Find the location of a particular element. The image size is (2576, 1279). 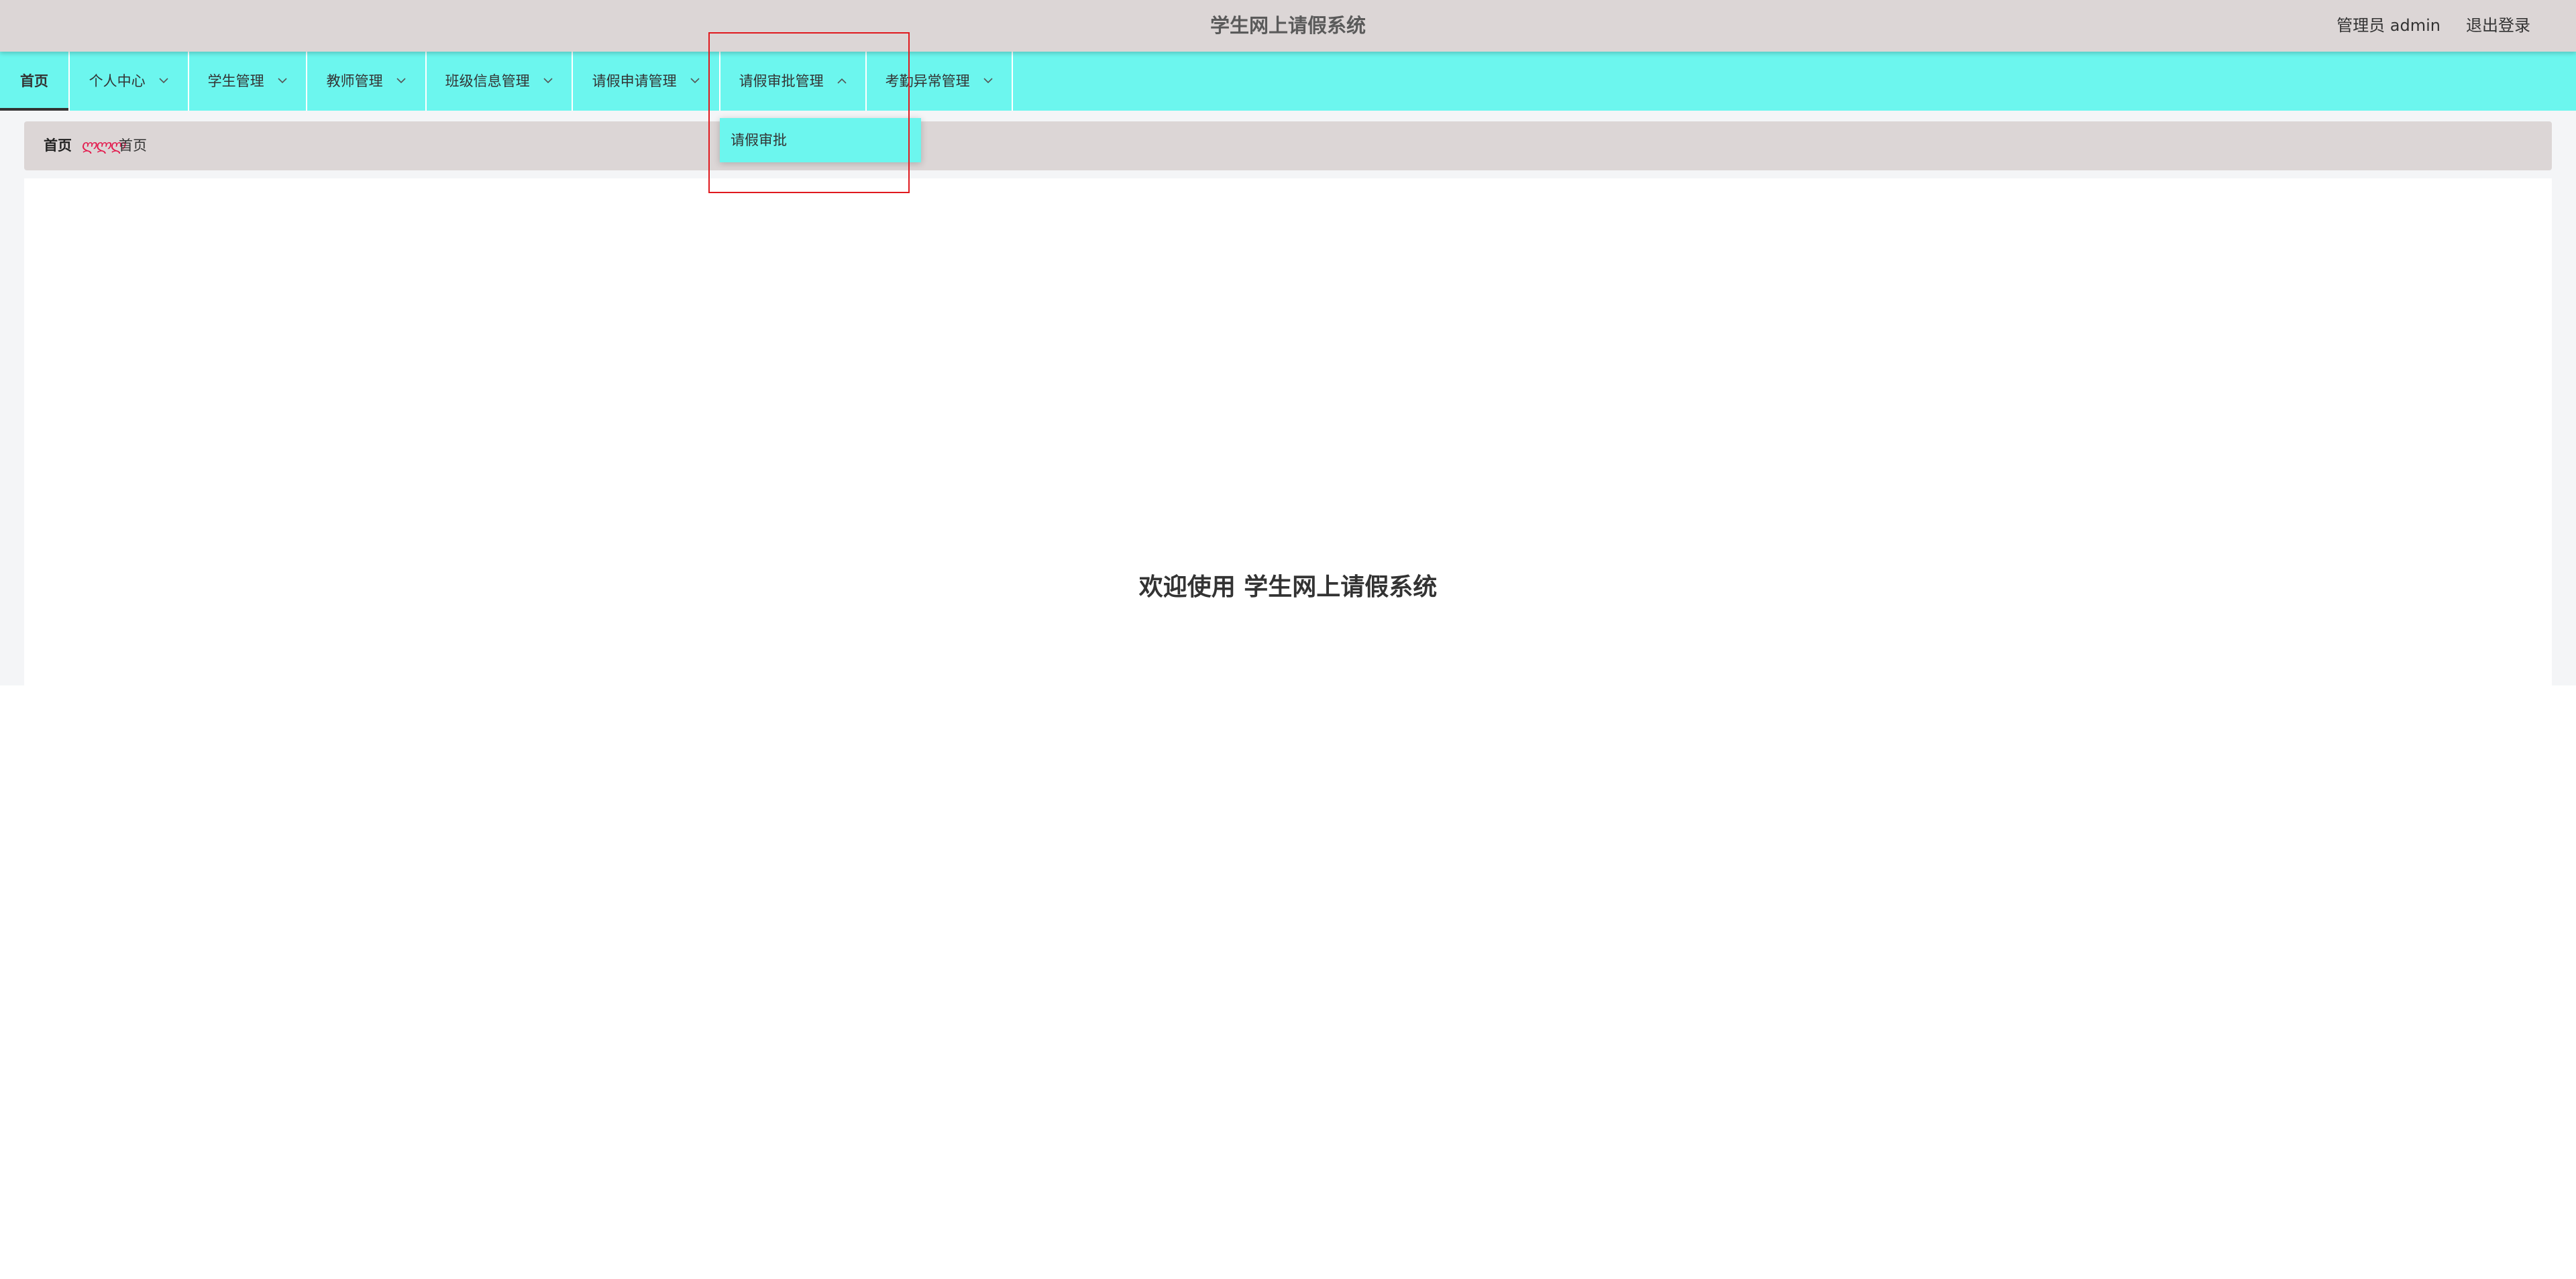

nav-item-class-info-management: 班级信息管理 is located at coordinates (499, 81).